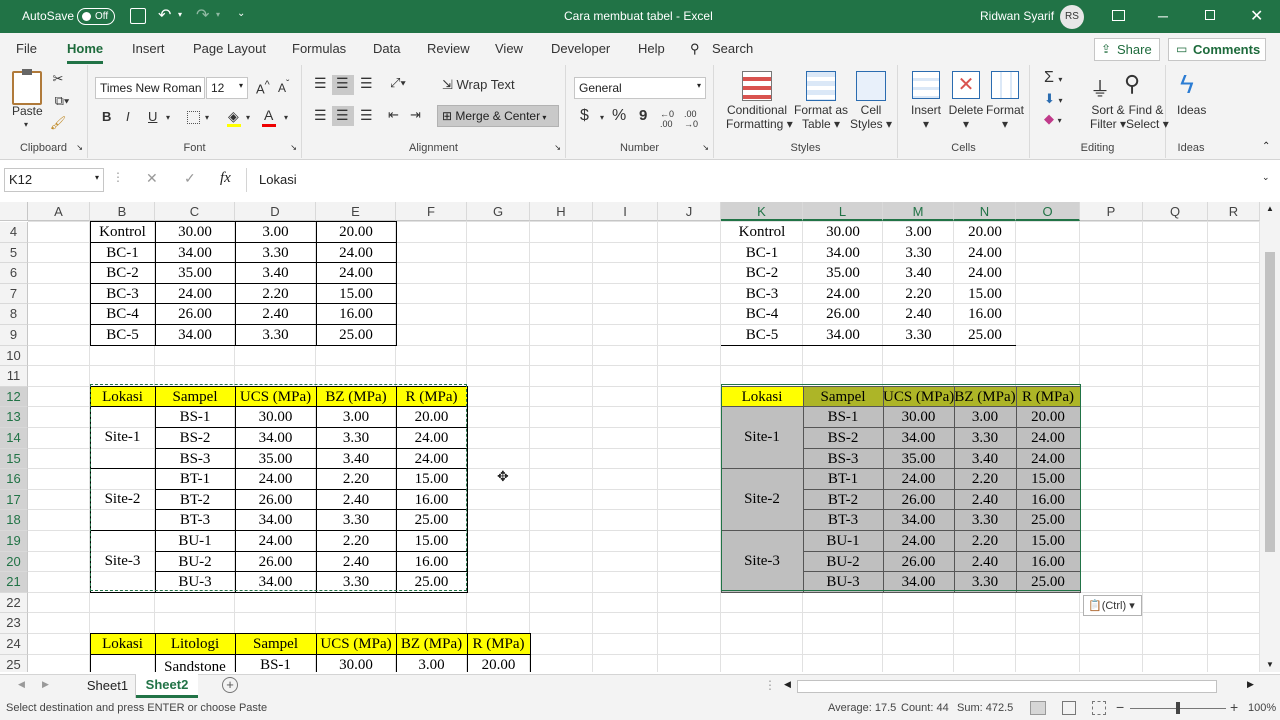 The width and height of the screenshot is (1280, 720). I want to click on vertical-scrollbar: ▲ ▼, so click(1270, 437).